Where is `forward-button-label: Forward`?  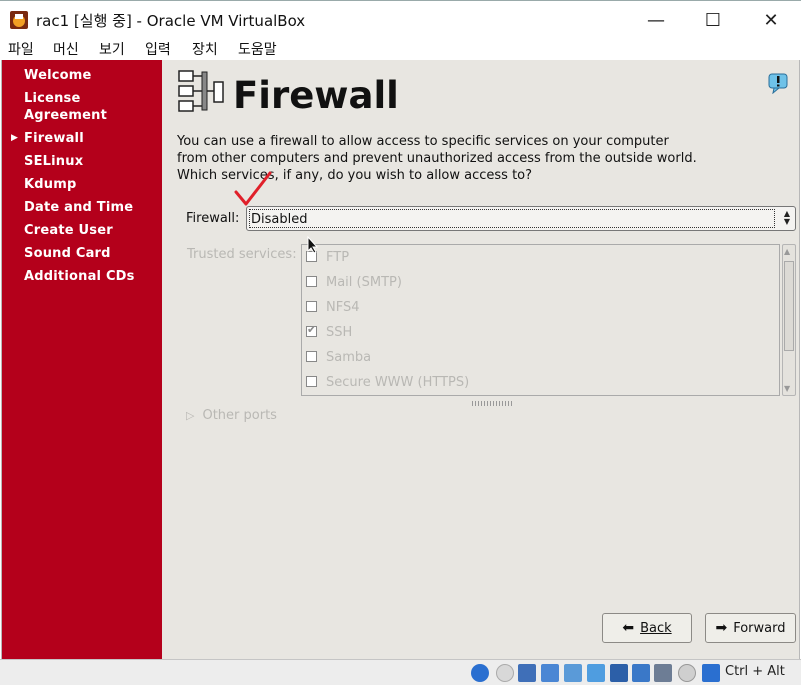 forward-button-label: Forward is located at coordinates (759, 628).